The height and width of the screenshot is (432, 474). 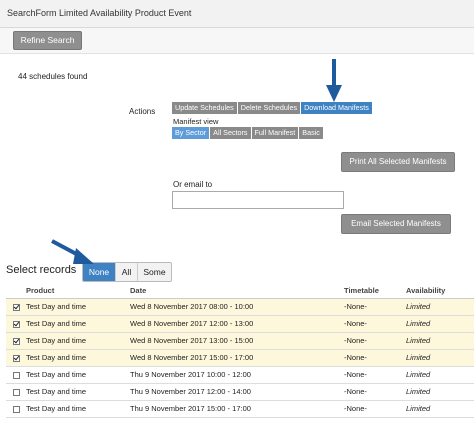 I want to click on toolbar: Refine Search, so click(x=237, y=41).